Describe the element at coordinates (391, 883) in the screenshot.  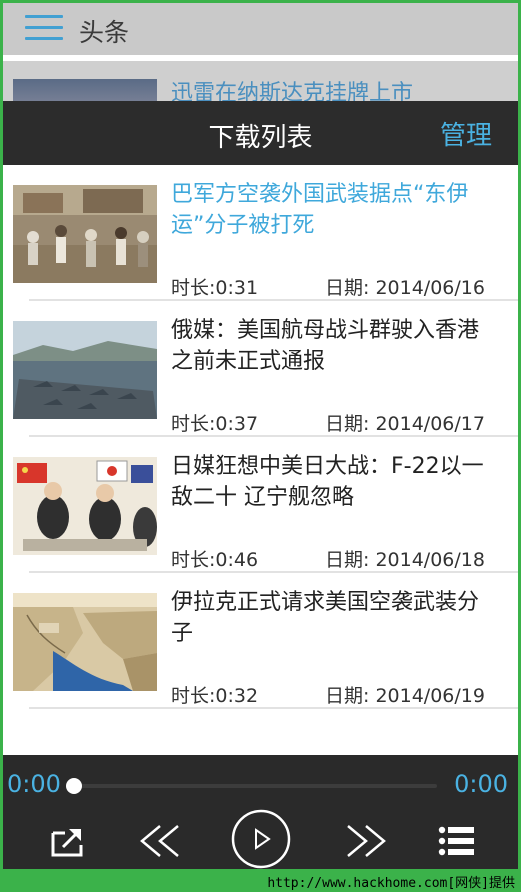
I see `watermark-text: http://www.hackhome.com[网侠]提供` at that location.